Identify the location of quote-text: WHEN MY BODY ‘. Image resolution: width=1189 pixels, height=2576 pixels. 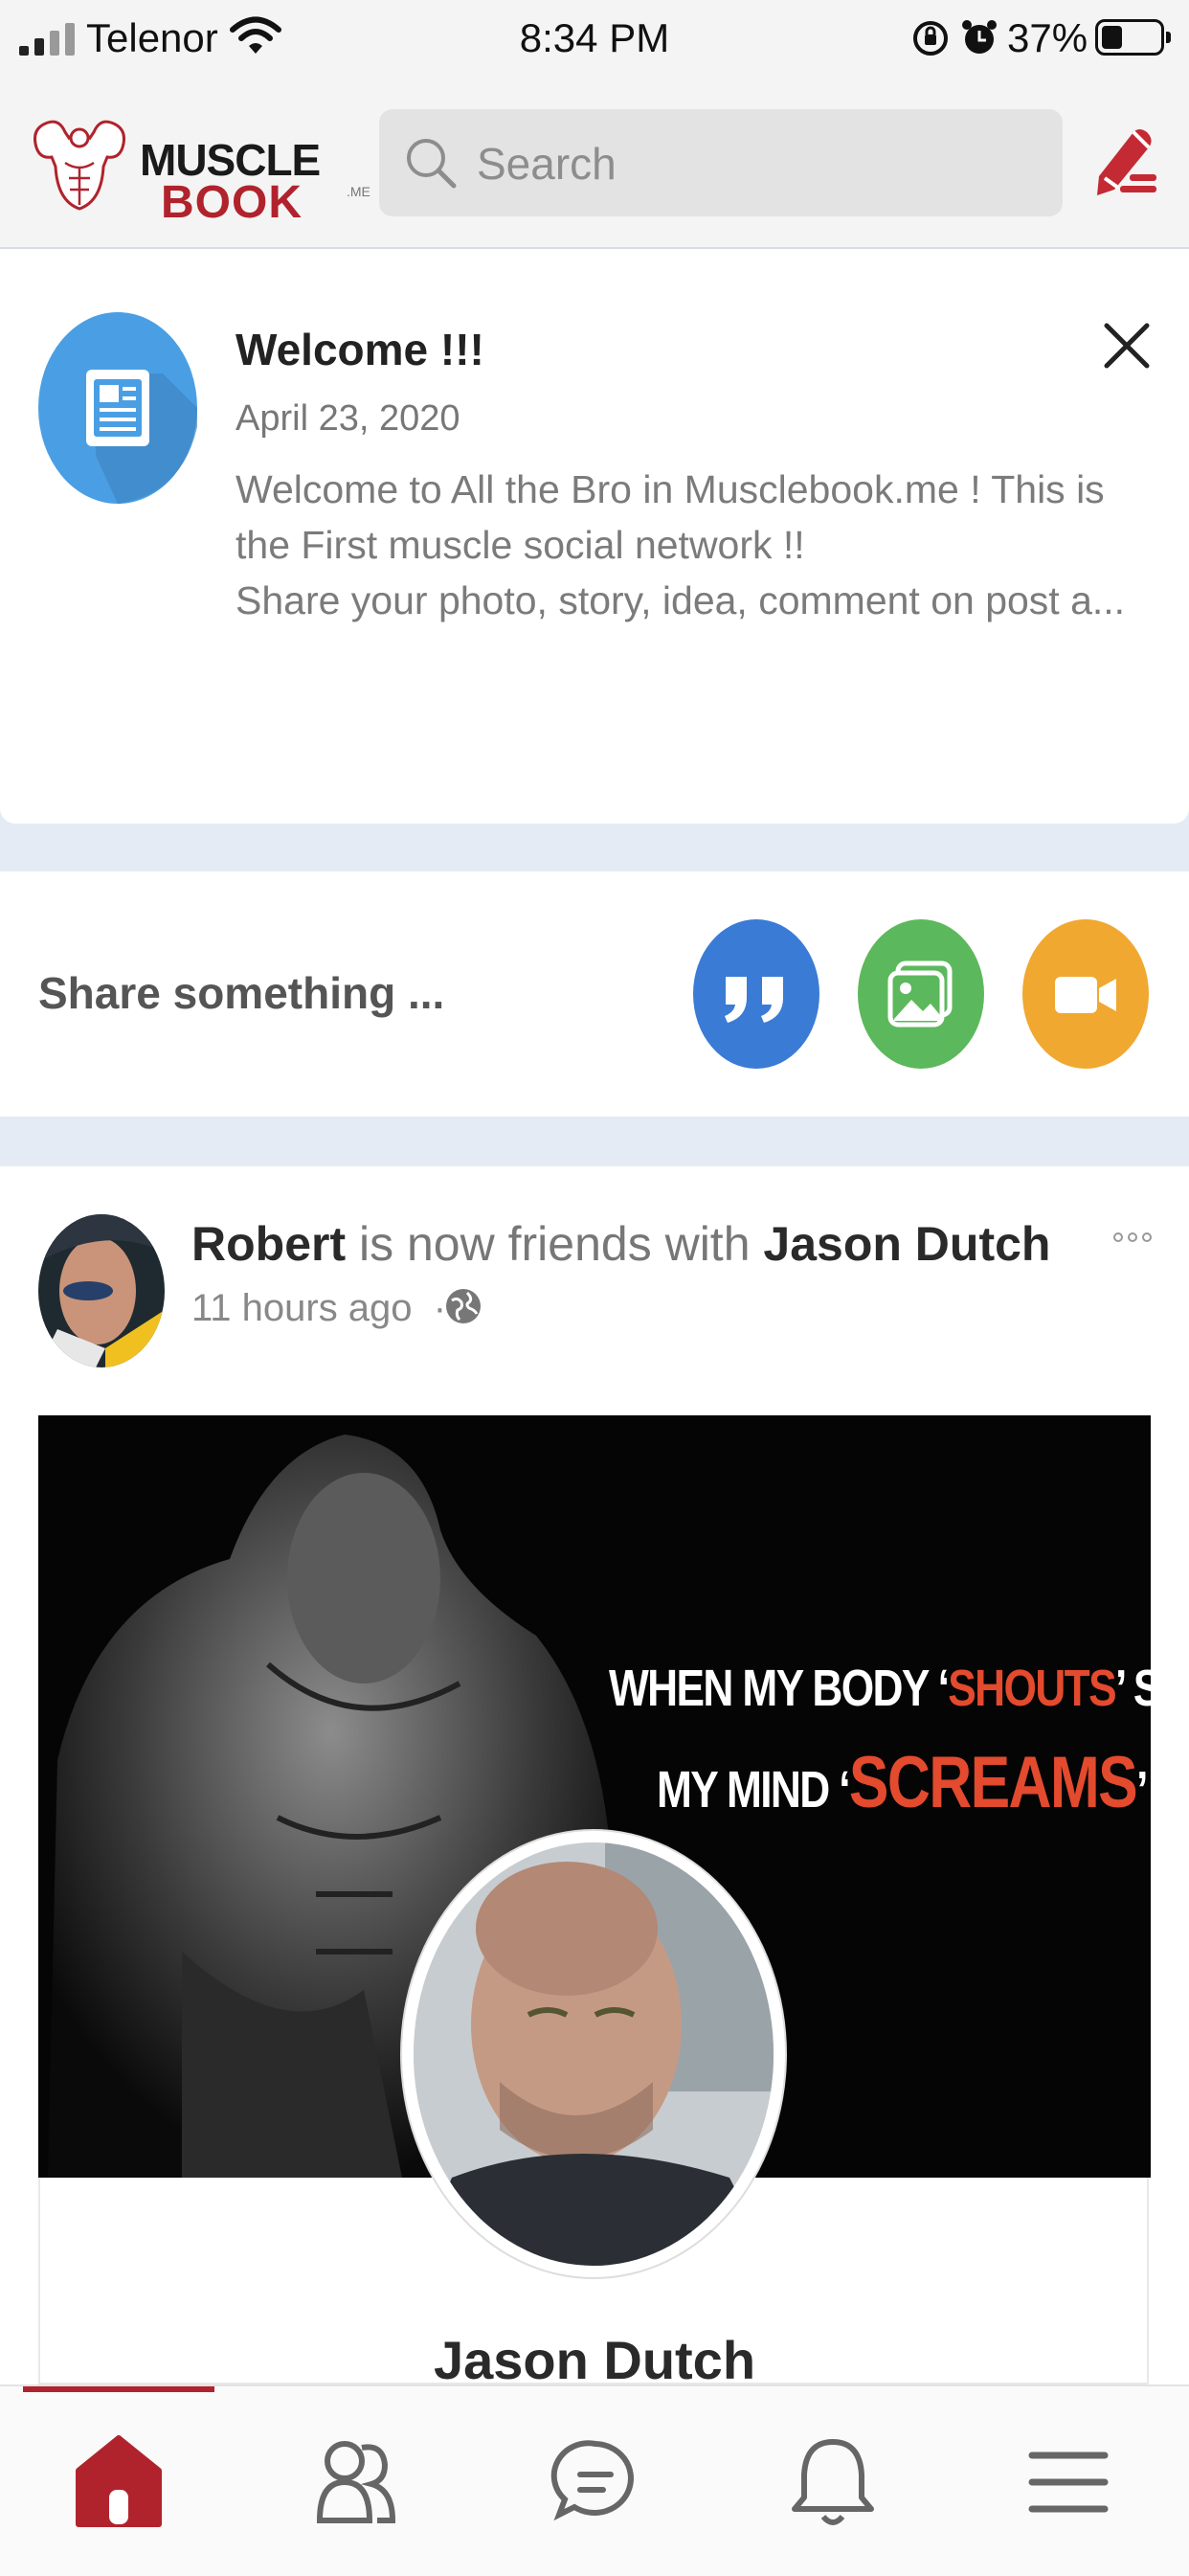
(779, 1688).